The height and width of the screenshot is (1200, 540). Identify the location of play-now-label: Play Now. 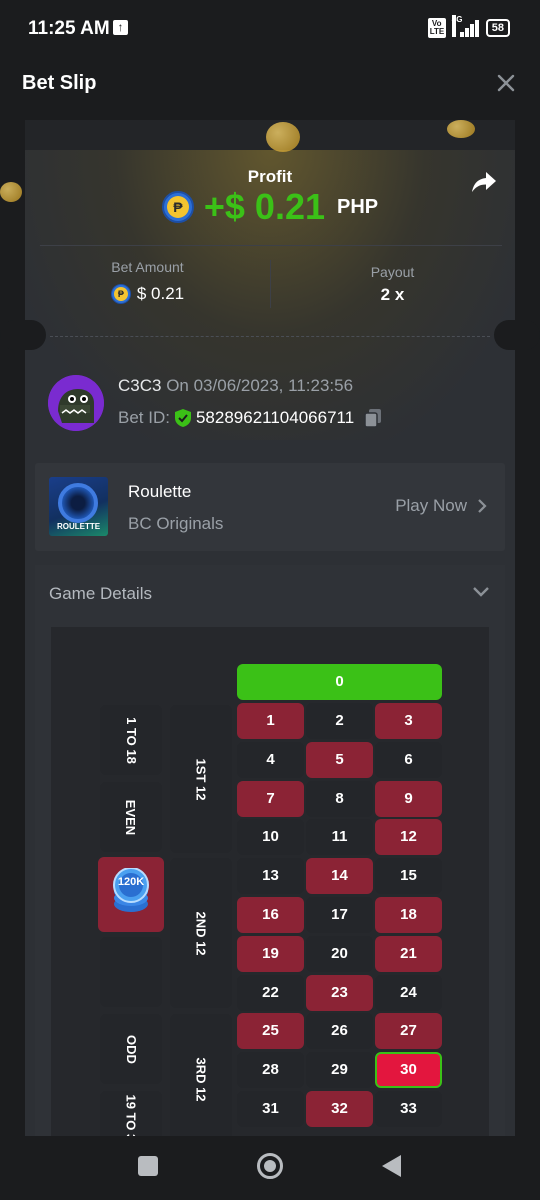
(431, 505).